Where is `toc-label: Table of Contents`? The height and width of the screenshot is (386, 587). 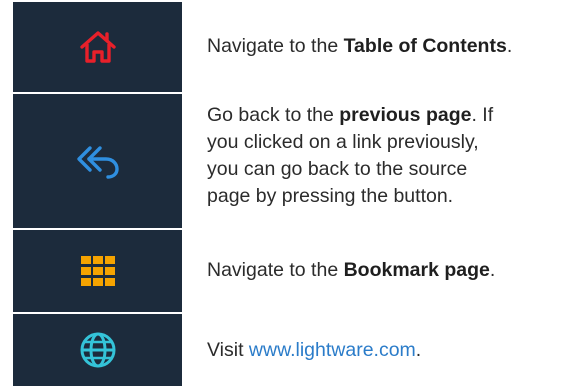
toc-label: Table of Contents is located at coordinates (425, 46).